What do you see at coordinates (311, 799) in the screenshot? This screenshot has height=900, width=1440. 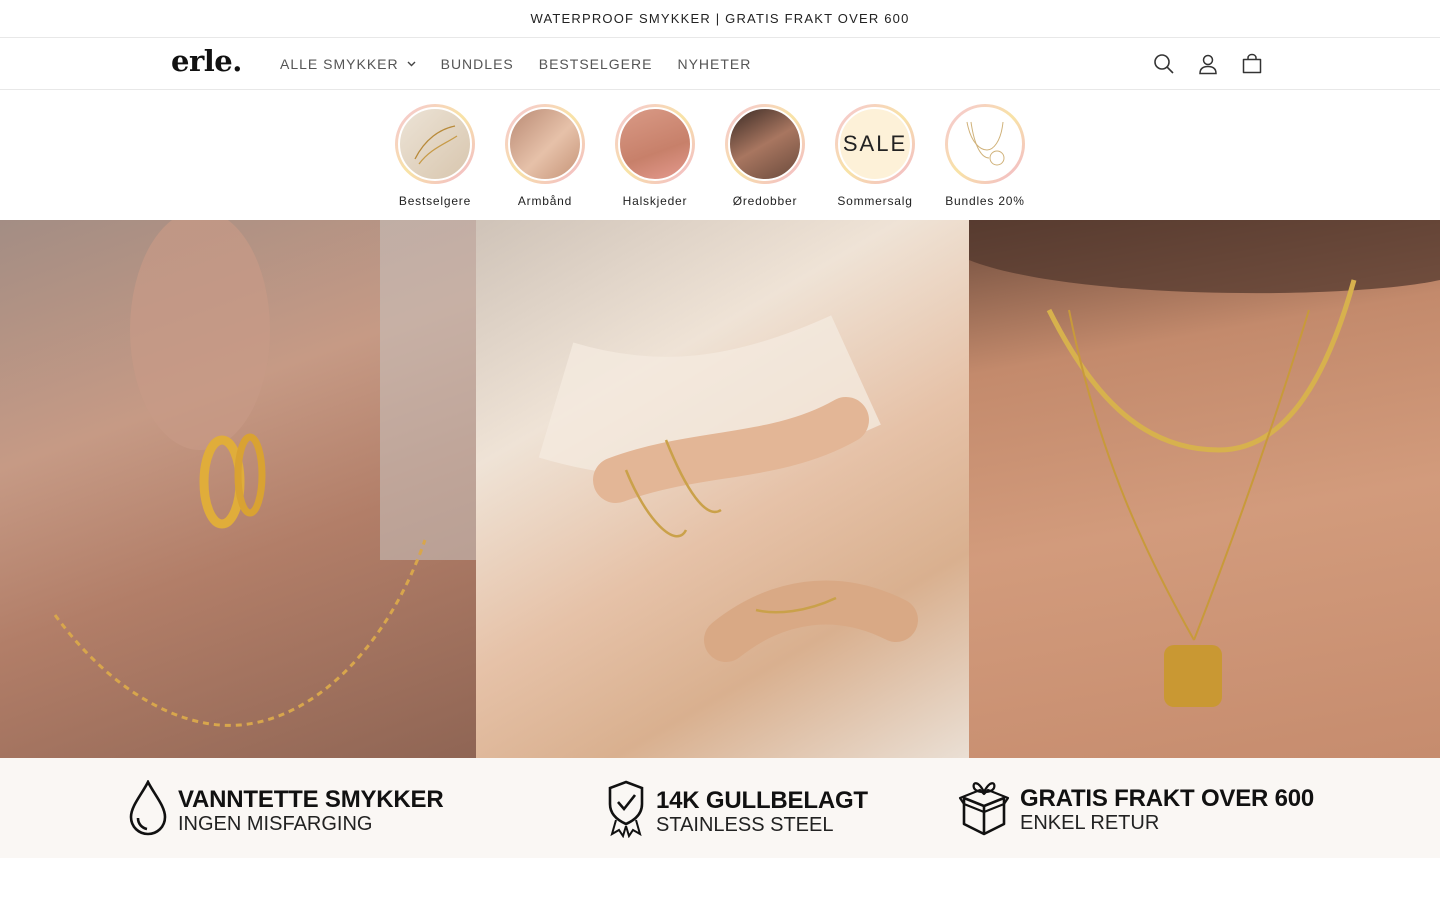 I see `feature-title: VANNTETTE SMYKKER` at bounding box center [311, 799].